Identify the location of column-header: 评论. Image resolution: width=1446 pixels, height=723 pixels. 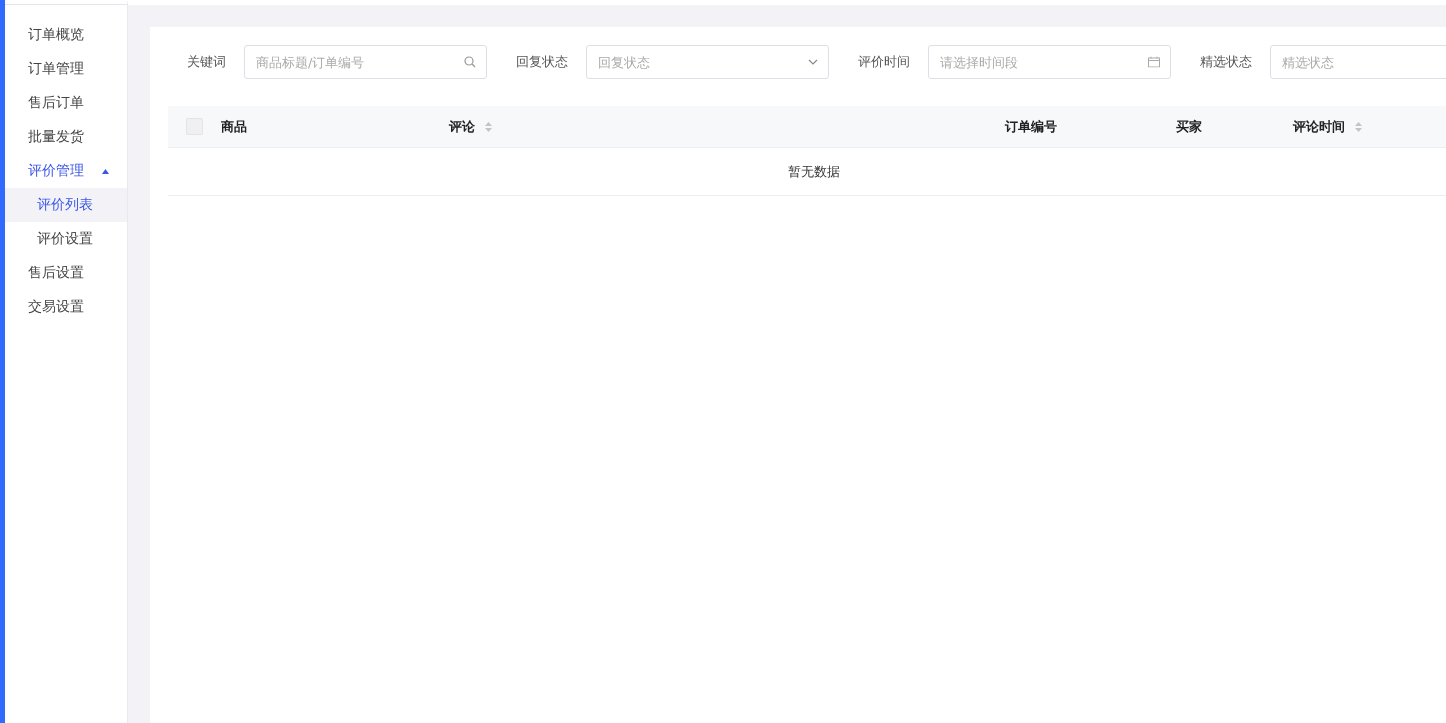
(470, 126).